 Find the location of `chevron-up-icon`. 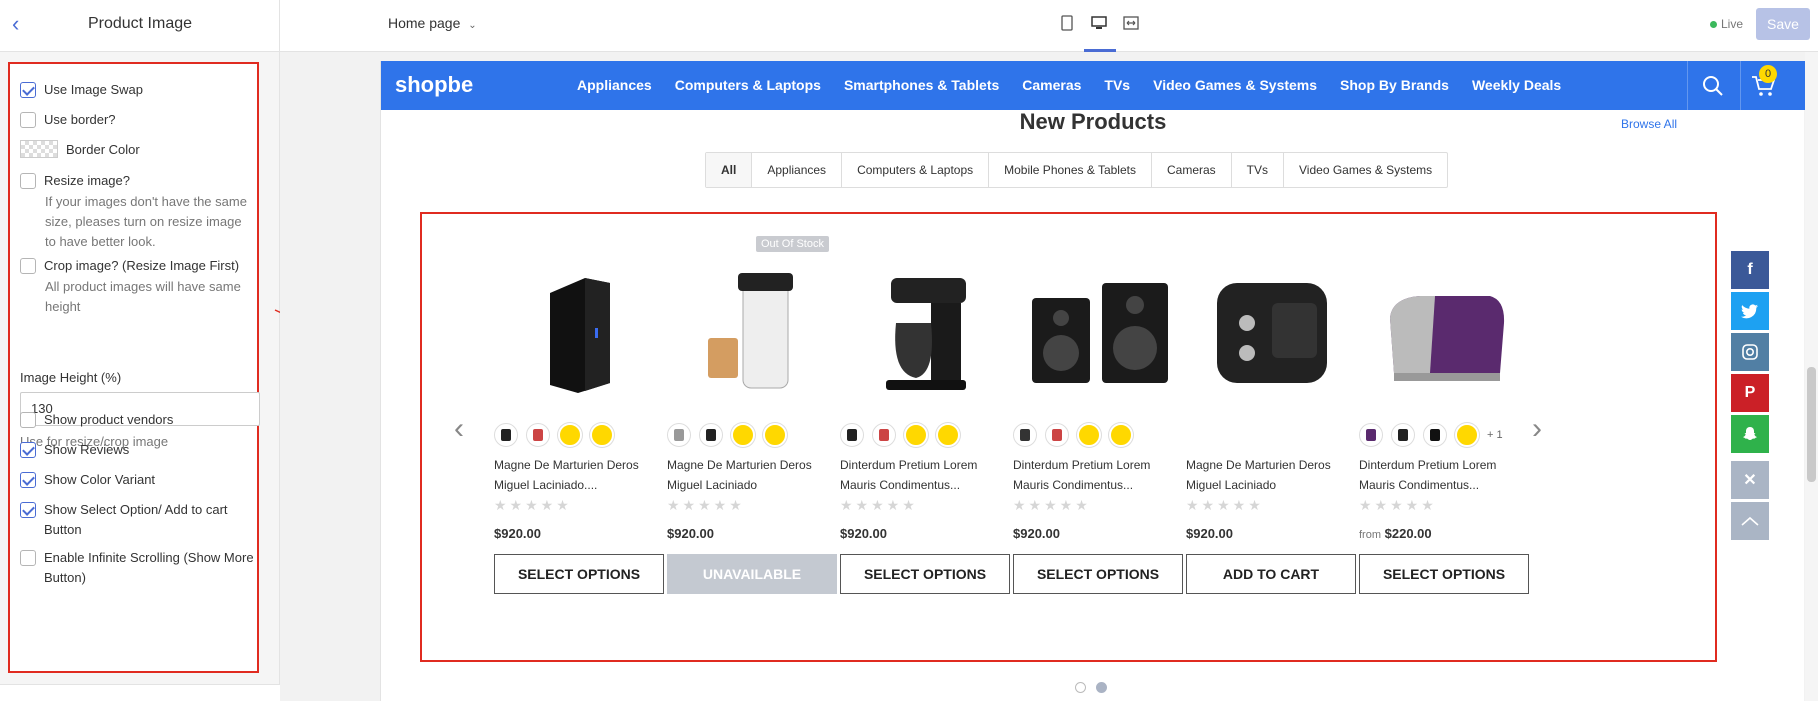

chevron-up-icon is located at coordinates (1750, 521).